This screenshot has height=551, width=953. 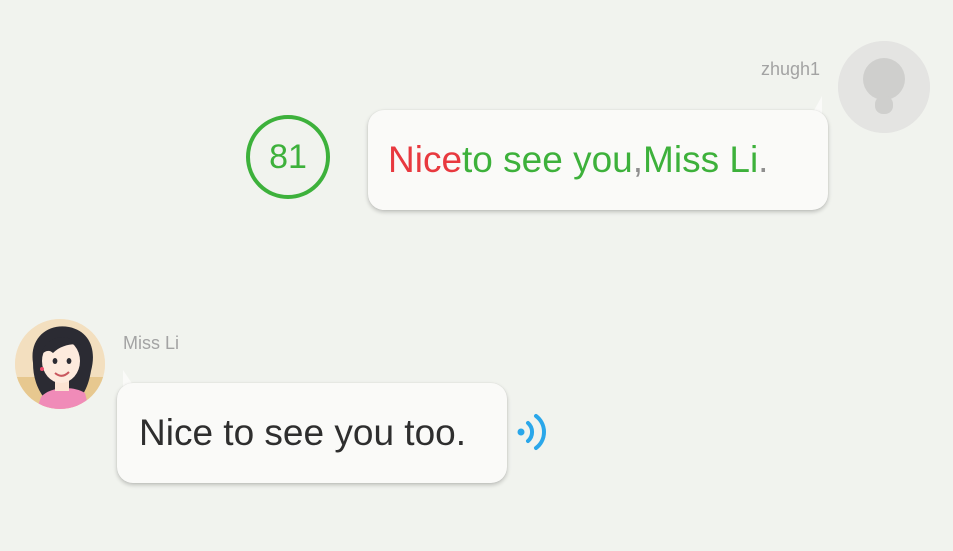 What do you see at coordinates (700, 160) in the screenshot?
I see `word-correct: Miss Li` at bounding box center [700, 160].